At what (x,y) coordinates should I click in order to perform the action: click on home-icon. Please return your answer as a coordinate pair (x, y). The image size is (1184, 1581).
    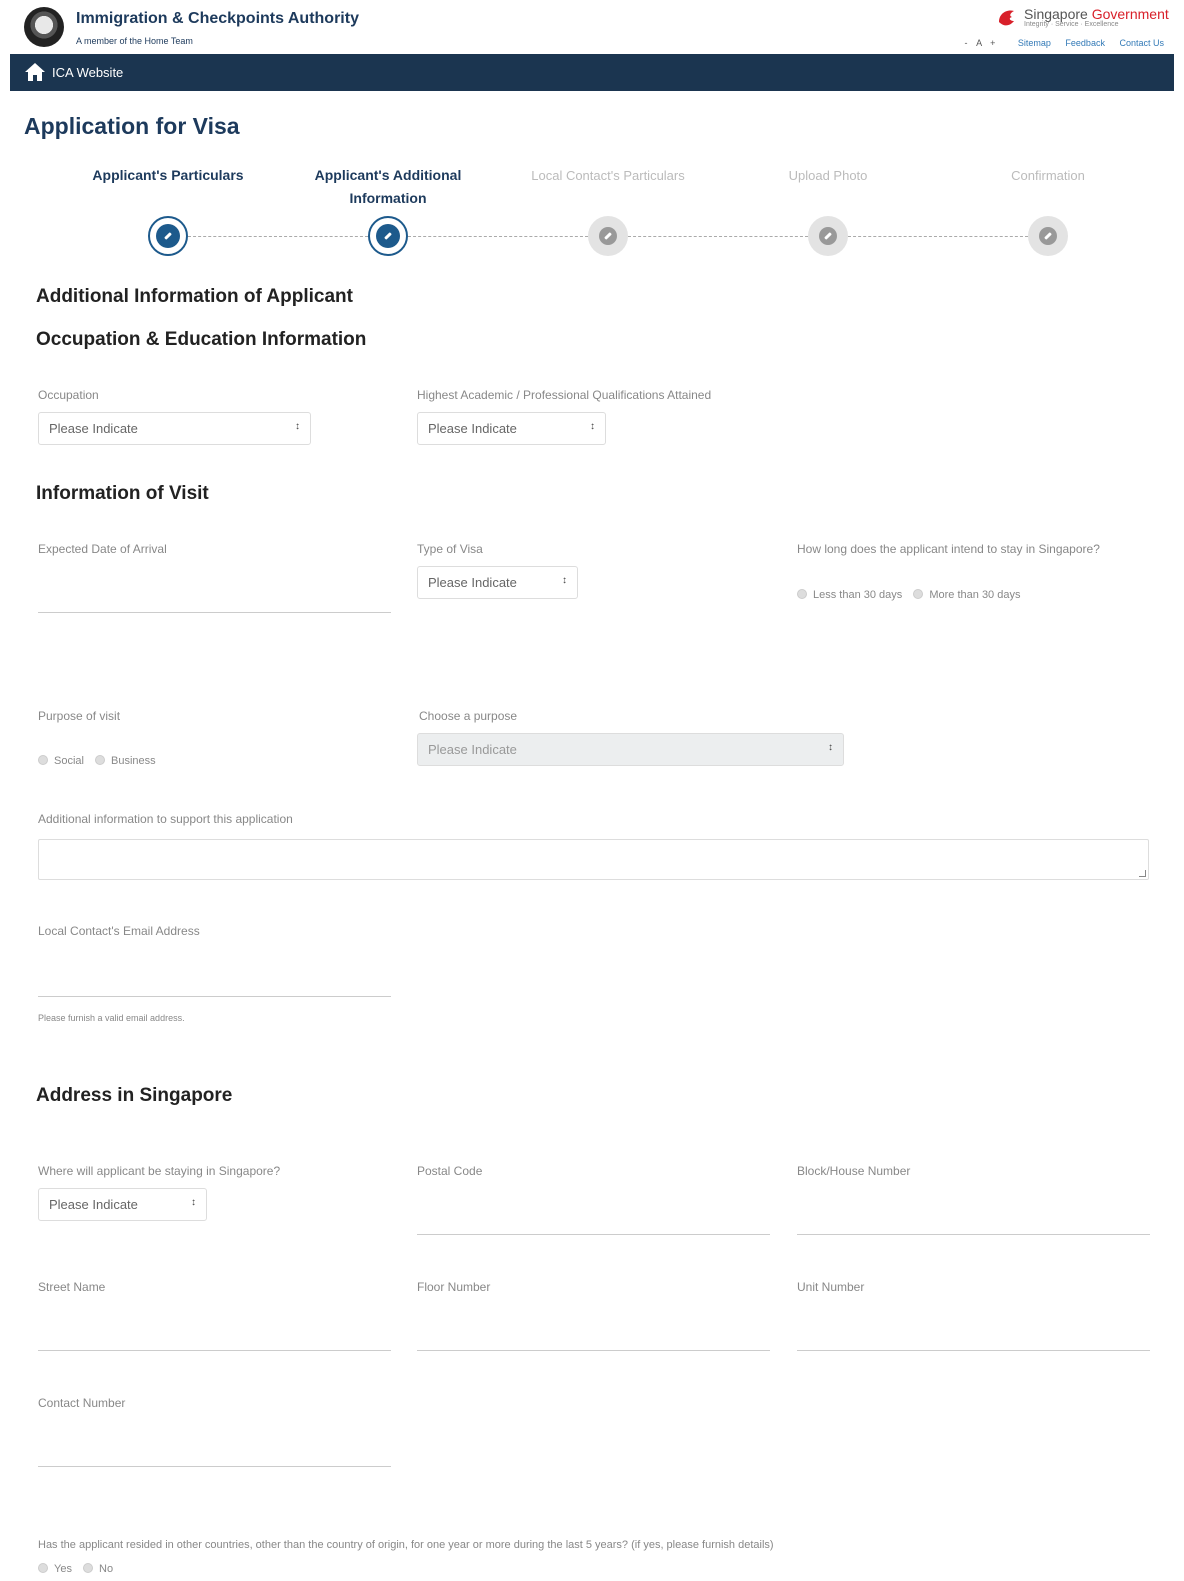
    Looking at the image, I should click on (35, 72).